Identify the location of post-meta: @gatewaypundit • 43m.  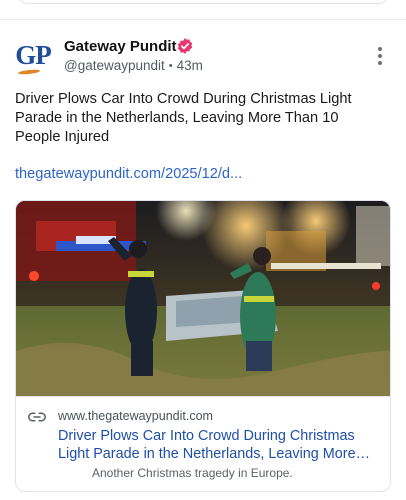
(133, 66).